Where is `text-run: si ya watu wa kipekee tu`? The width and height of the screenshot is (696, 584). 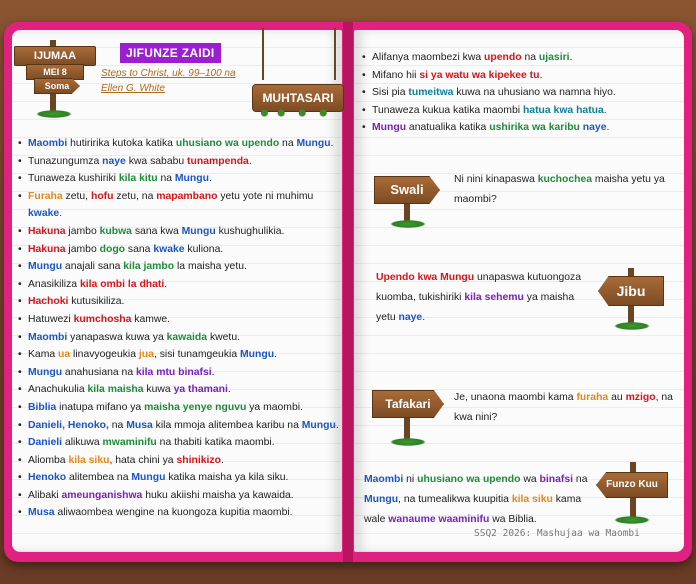 text-run: si ya watu wa kipekee tu is located at coordinates (479, 75).